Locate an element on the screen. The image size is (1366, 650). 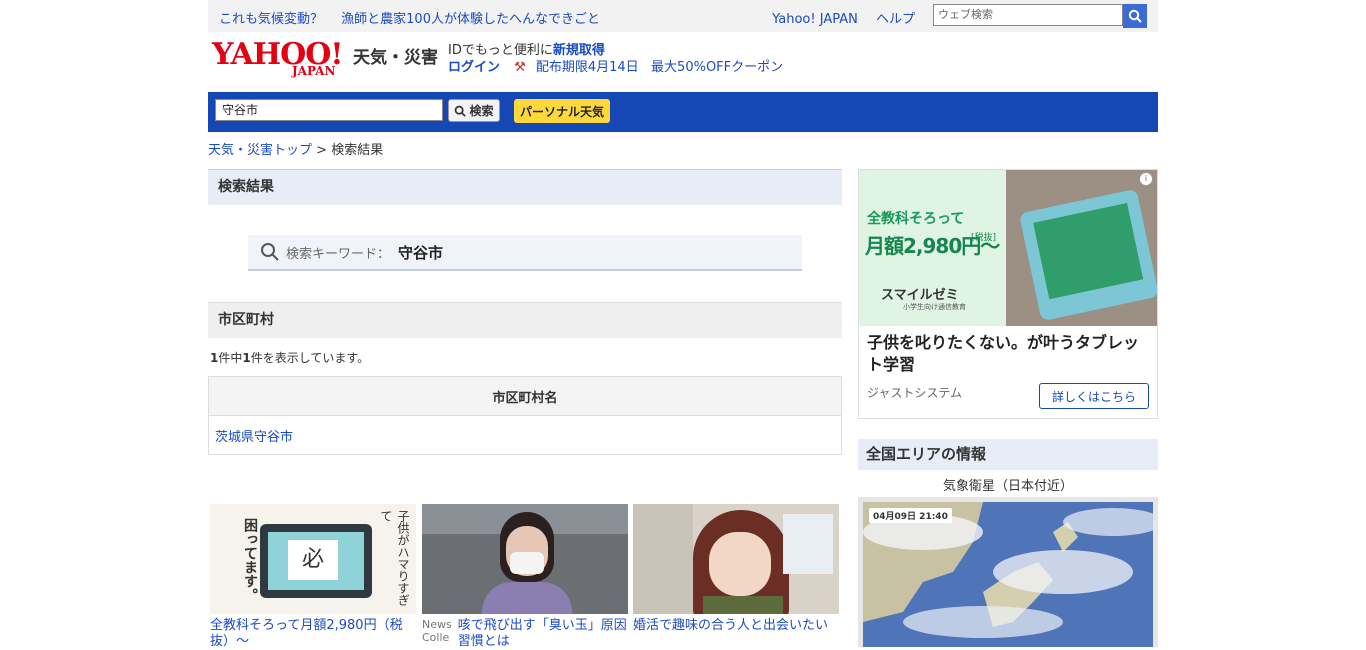
satellite-map-svg is located at coordinates (1008, 574).